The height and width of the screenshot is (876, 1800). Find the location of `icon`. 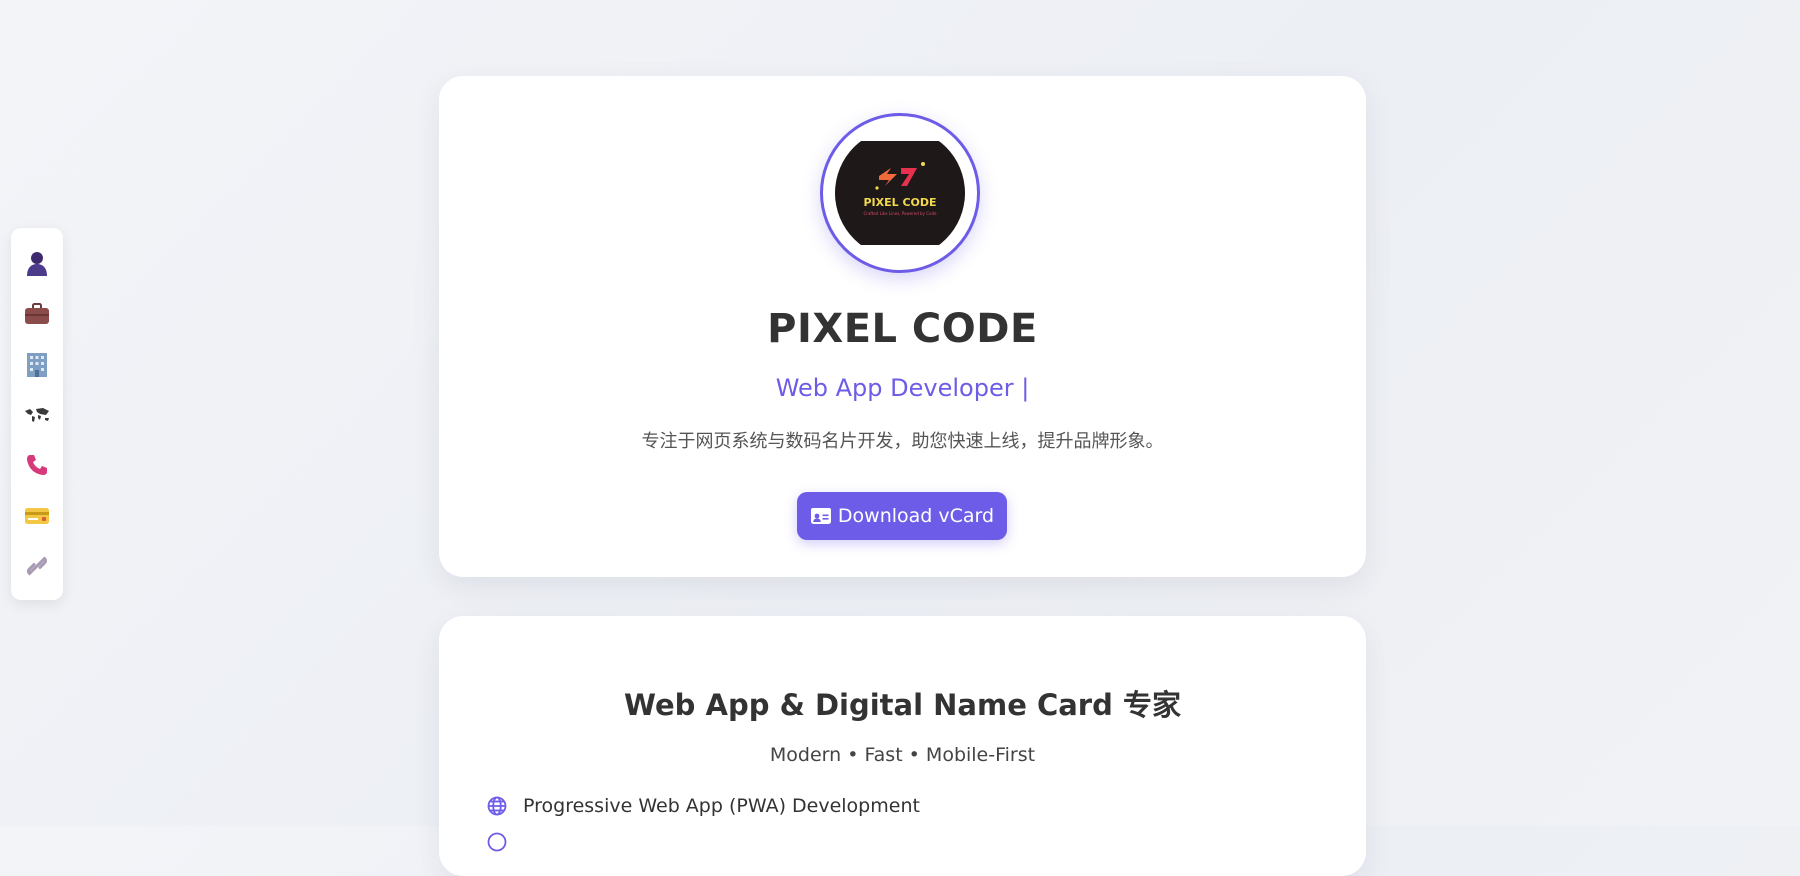

icon is located at coordinates (497, 842).